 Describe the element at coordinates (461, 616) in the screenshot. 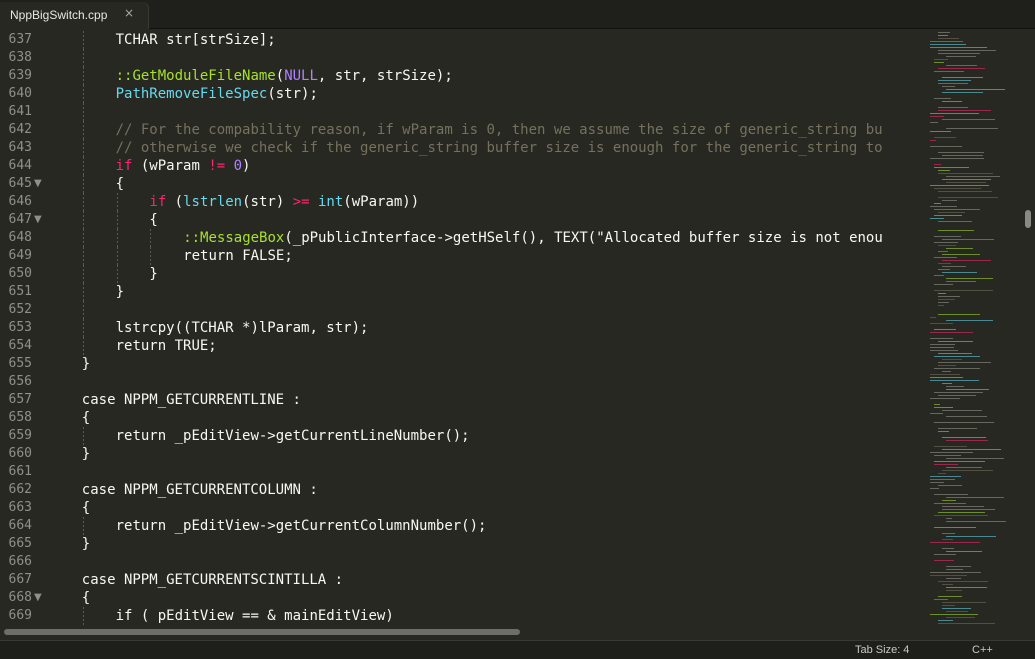

I see `code-line: 669 if ( pEditView == & mainEditView)` at that location.